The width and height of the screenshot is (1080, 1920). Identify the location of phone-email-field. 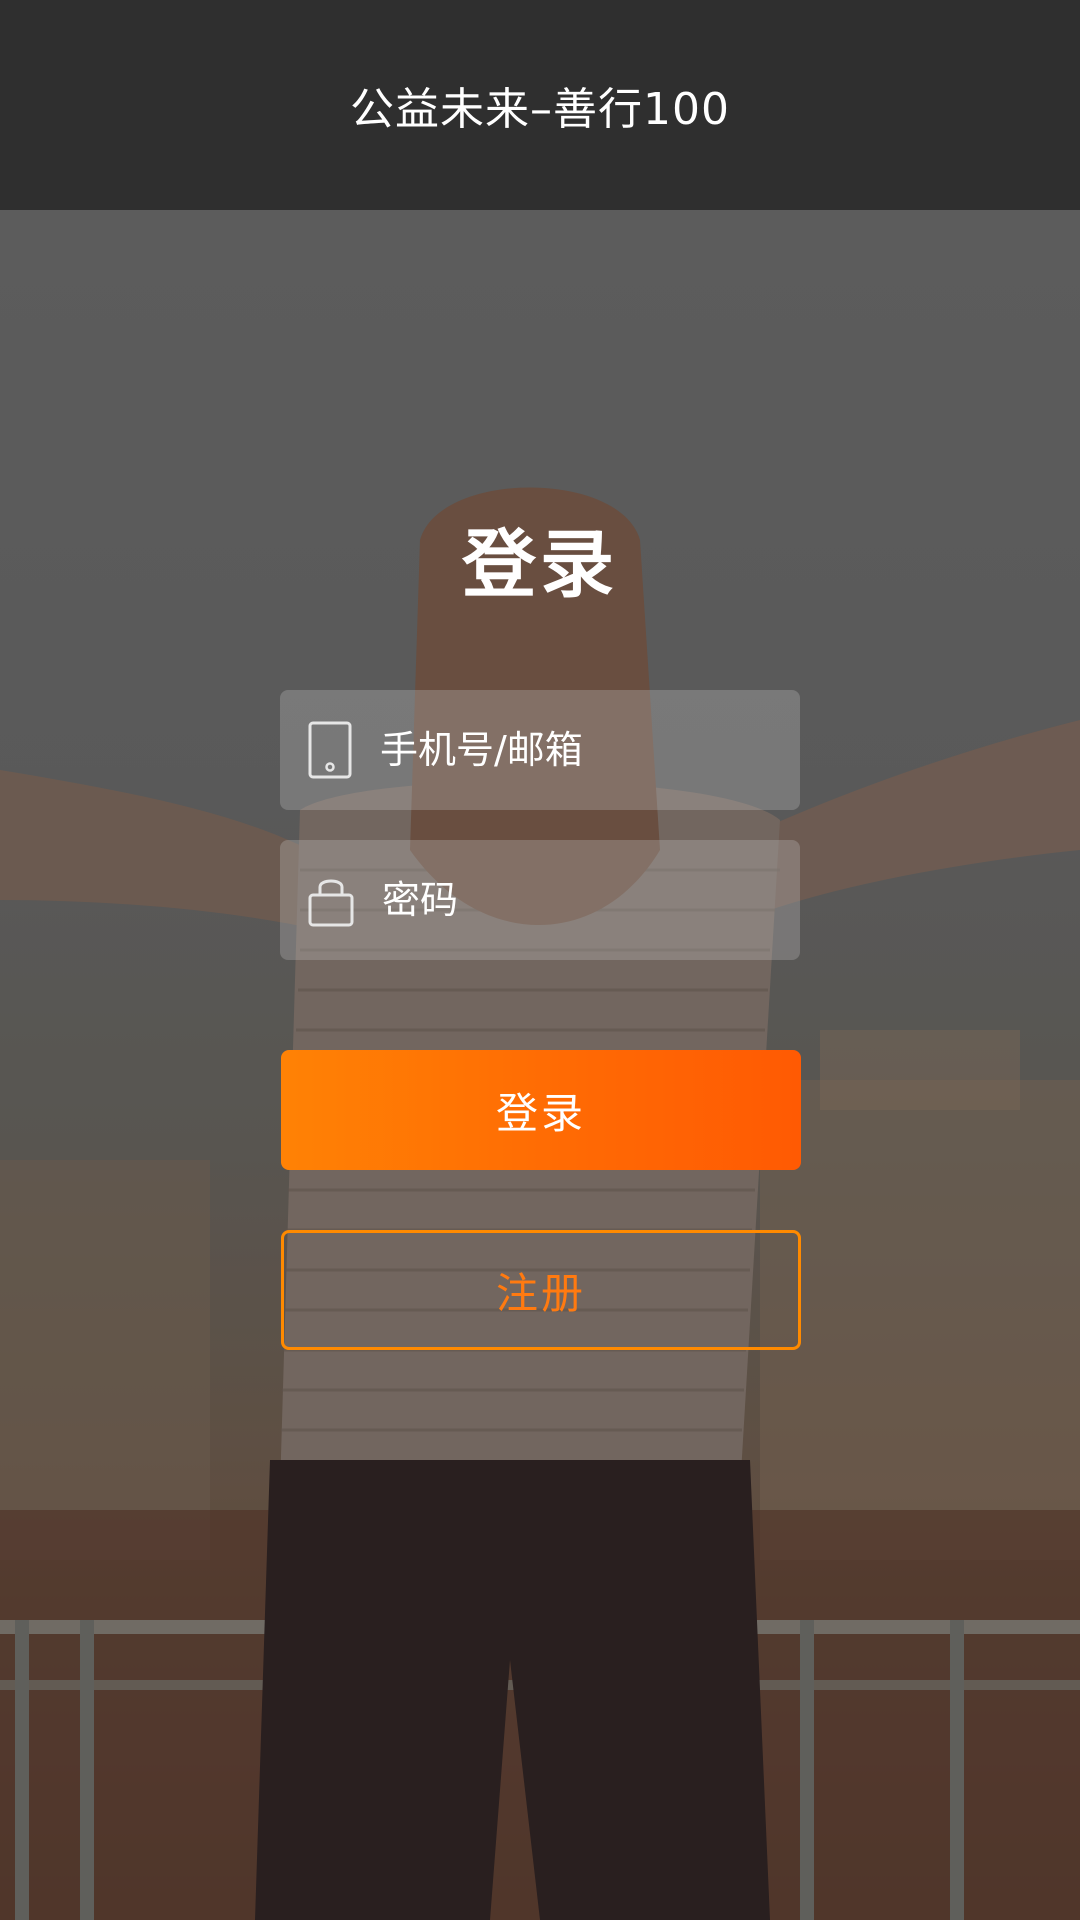
(566, 750).